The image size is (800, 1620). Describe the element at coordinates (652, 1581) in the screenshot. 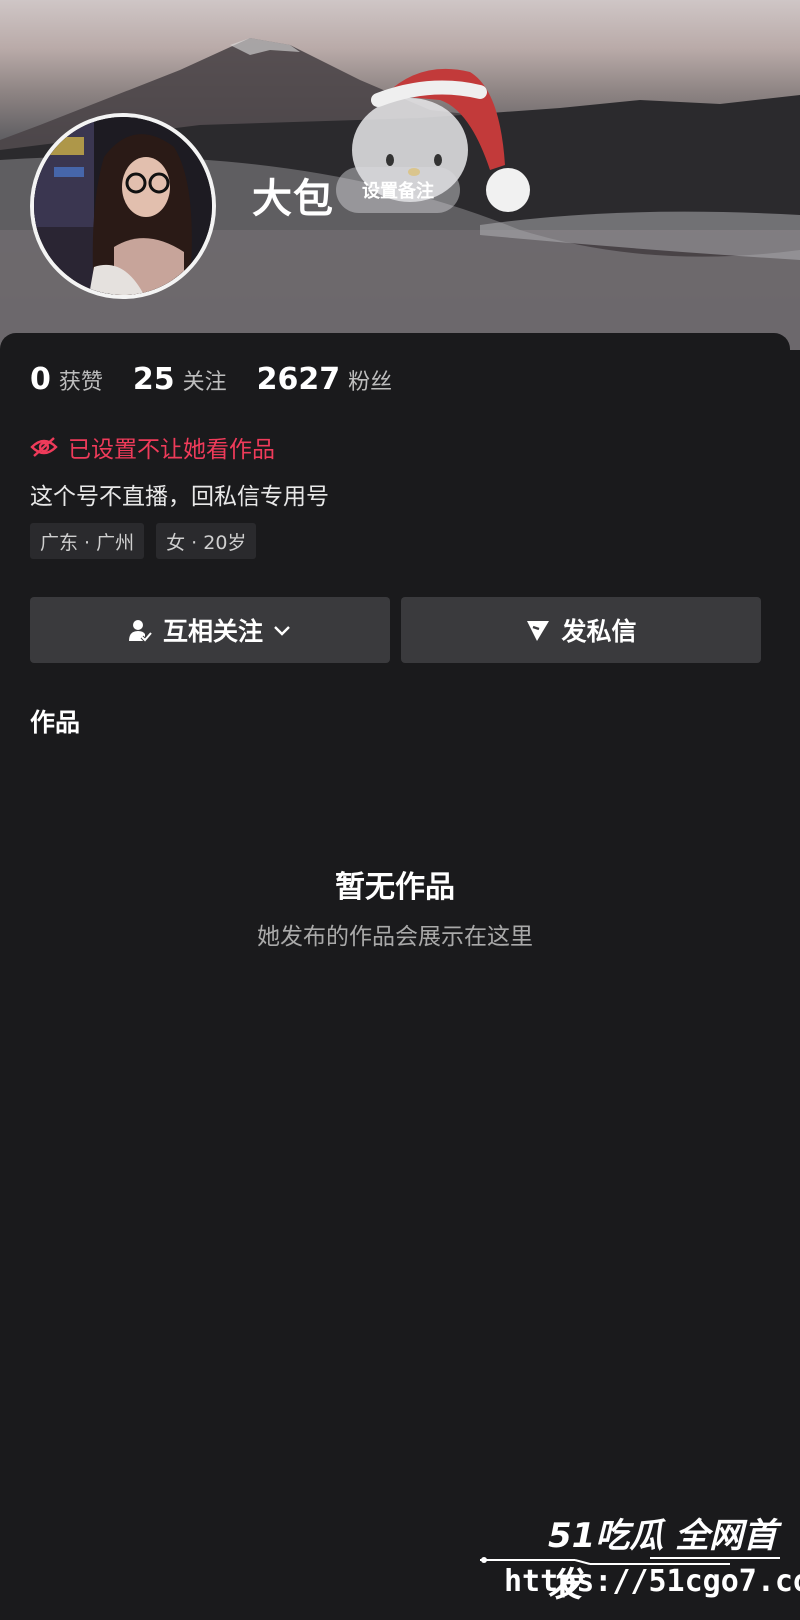

I see `watermark-url: https://51cgo7.com` at that location.